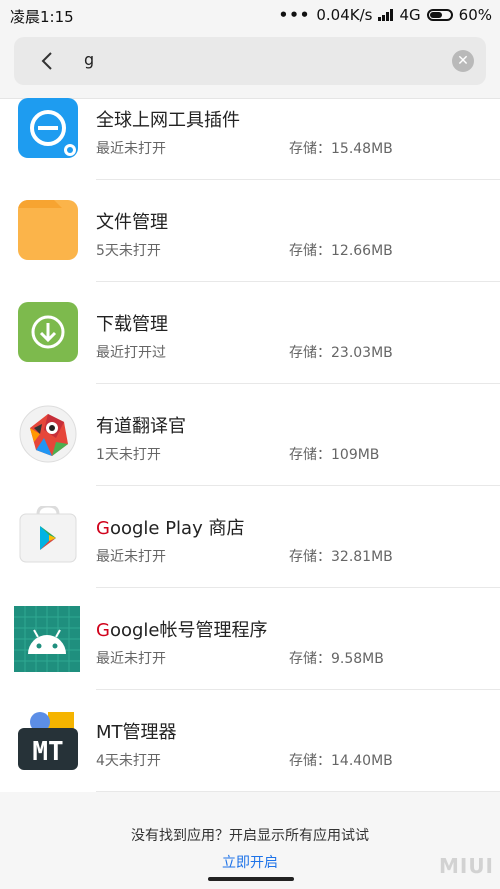 The height and width of the screenshot is (889, 500). I want to click on list-item: 文件管理 5天未打开 存储：12.66MB, so click(250, 231).